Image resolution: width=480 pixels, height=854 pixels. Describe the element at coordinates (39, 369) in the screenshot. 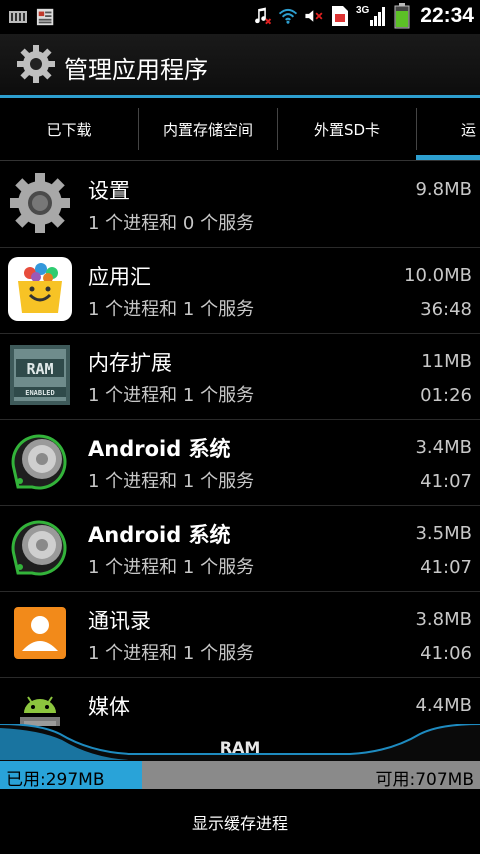

I see `svg-text: RAM` at that location.